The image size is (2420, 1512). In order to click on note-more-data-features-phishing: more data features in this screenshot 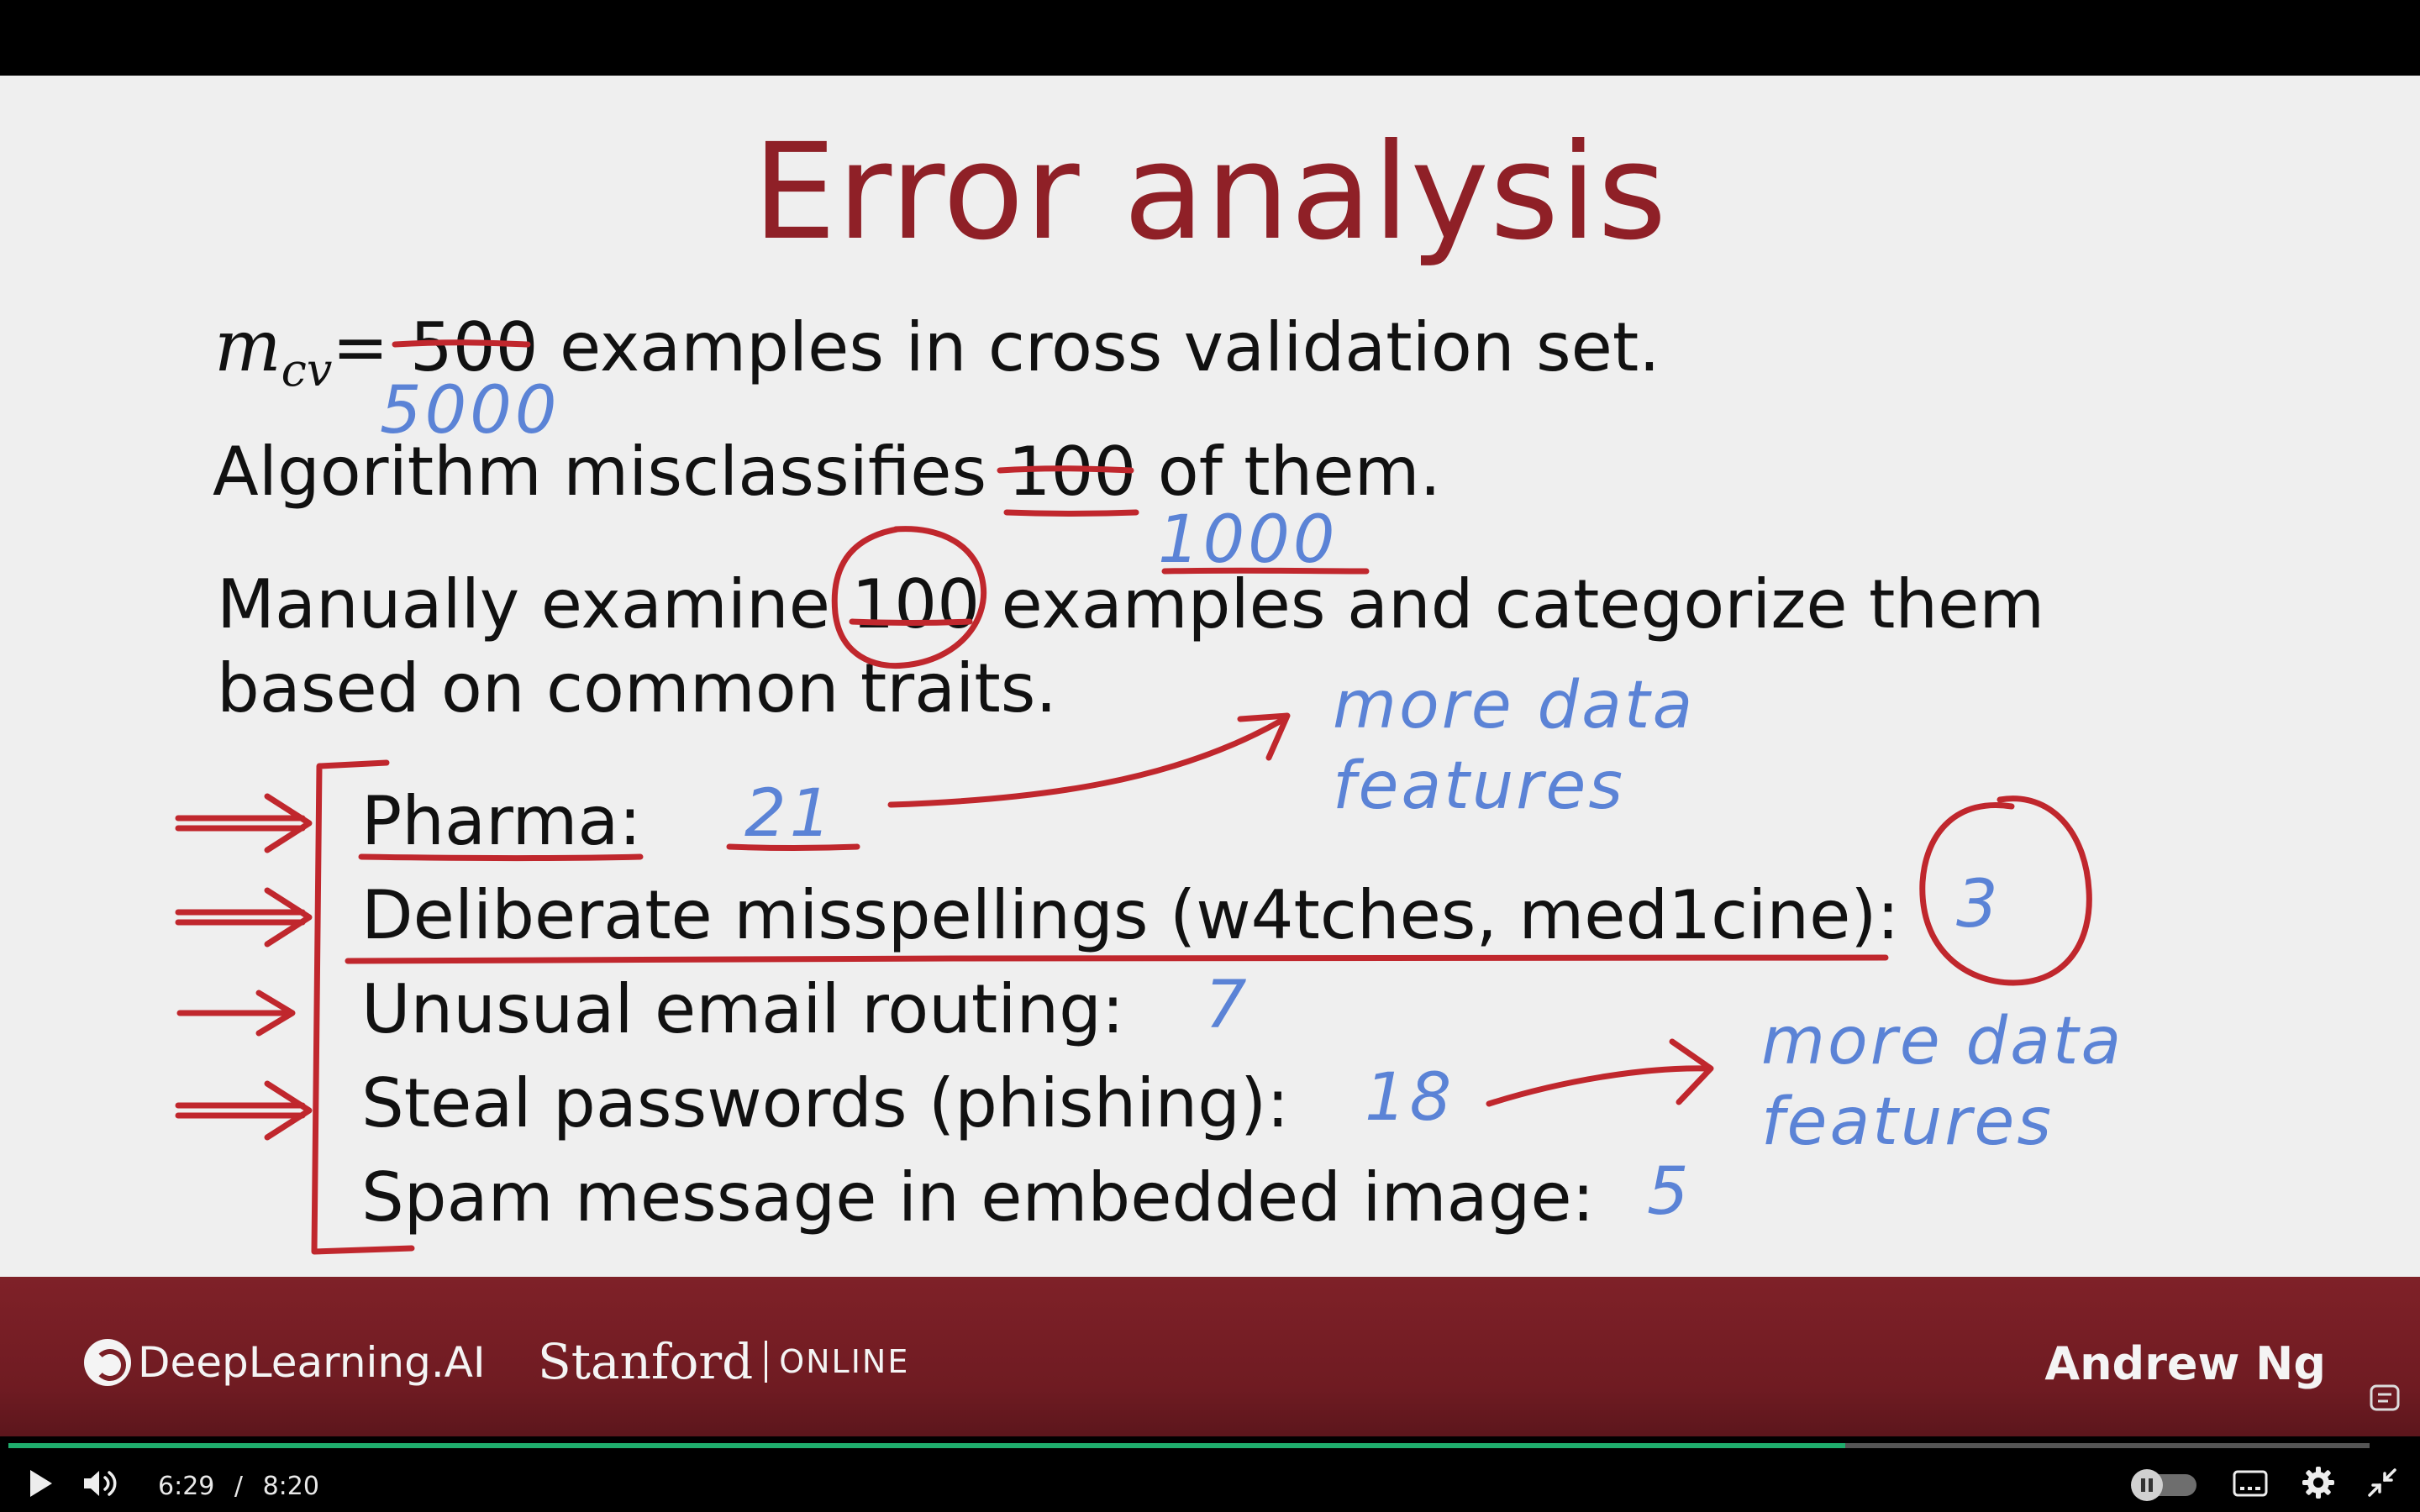, I will do `click(1942, 1082)`.